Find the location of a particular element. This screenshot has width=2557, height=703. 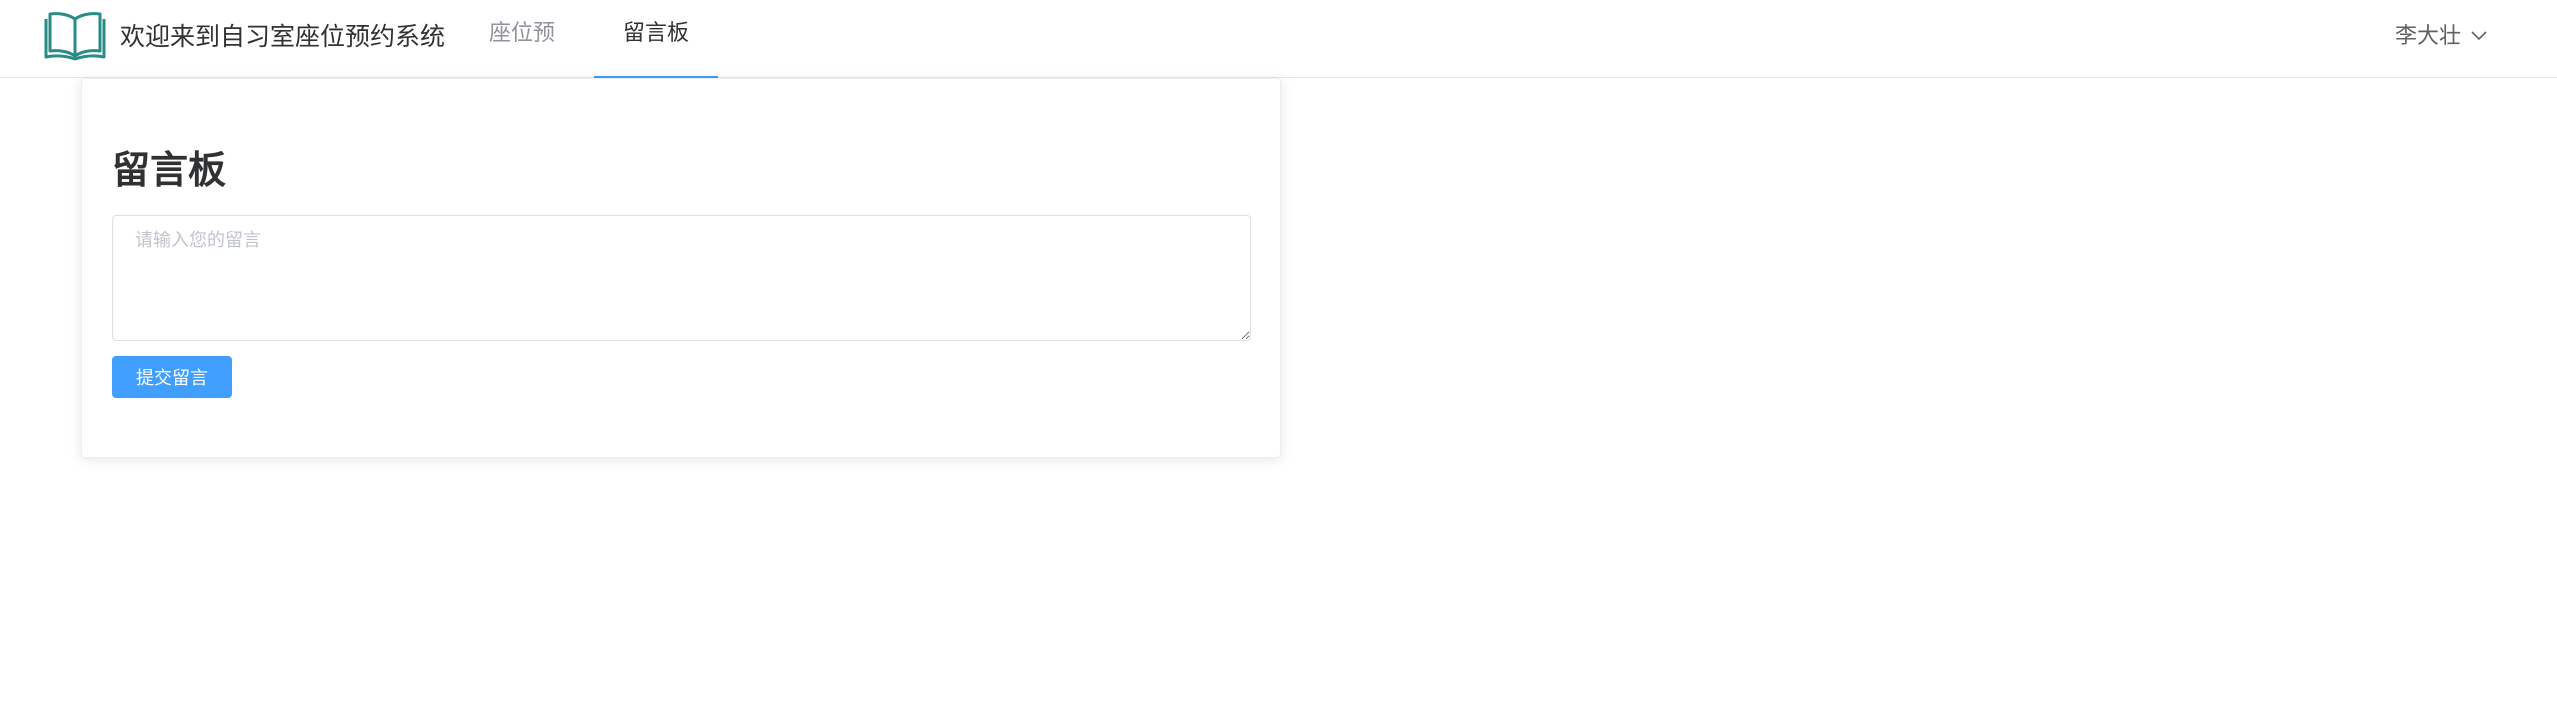

user-name: 李大壮 is located at coordinates (2427, 36).